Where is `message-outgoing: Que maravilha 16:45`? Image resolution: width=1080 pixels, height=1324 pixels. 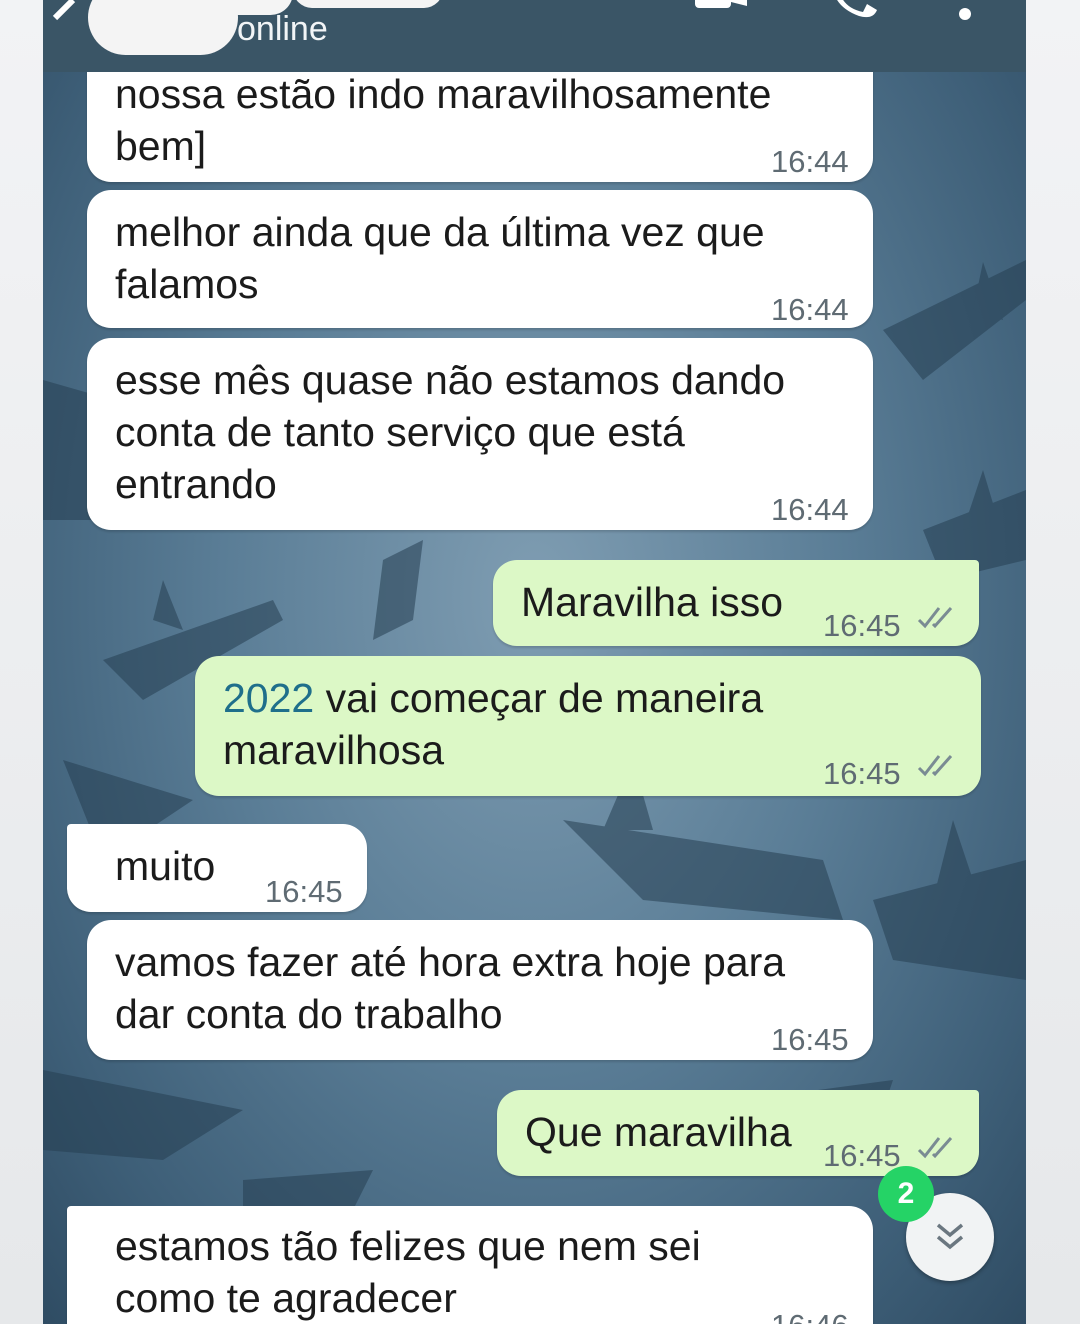 message-outgoing: Que maravilha 16:45 is located at coordinates (738, 1133).